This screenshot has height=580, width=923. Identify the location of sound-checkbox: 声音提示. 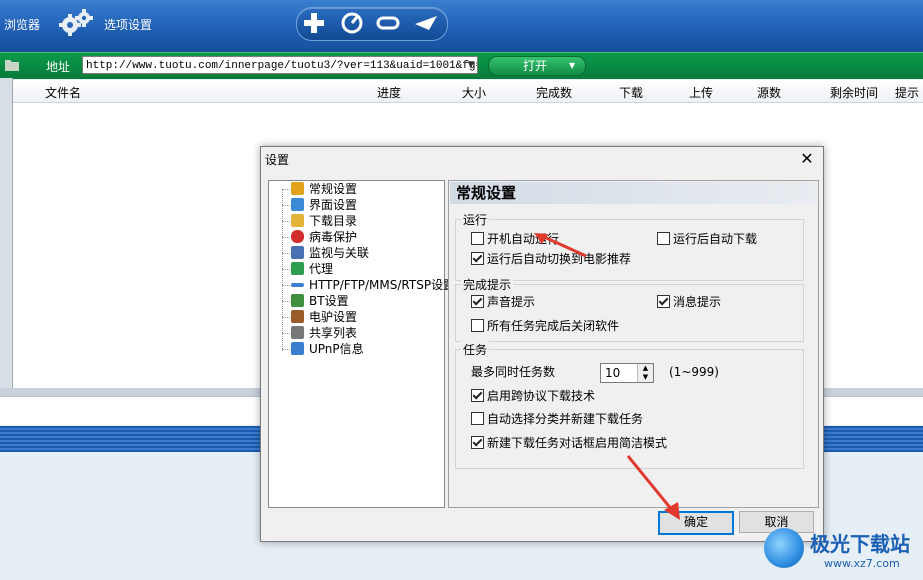
(503, 302).